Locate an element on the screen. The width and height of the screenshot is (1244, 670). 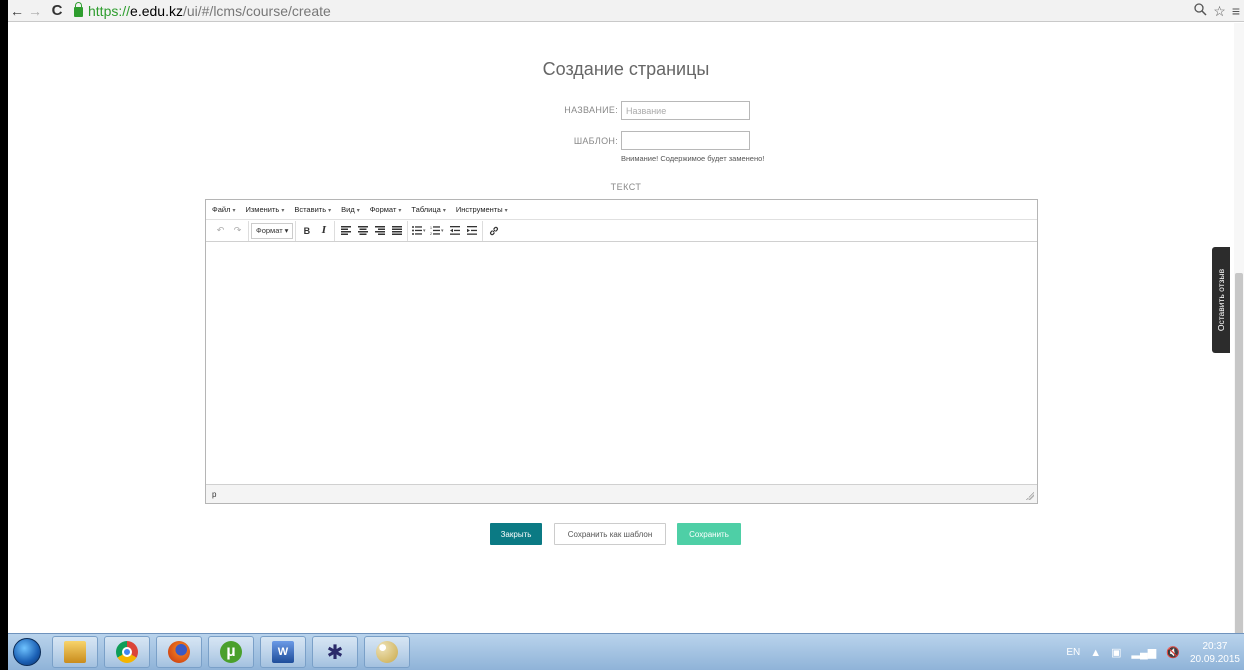
indent-icon is located at coordinates (471, 231).